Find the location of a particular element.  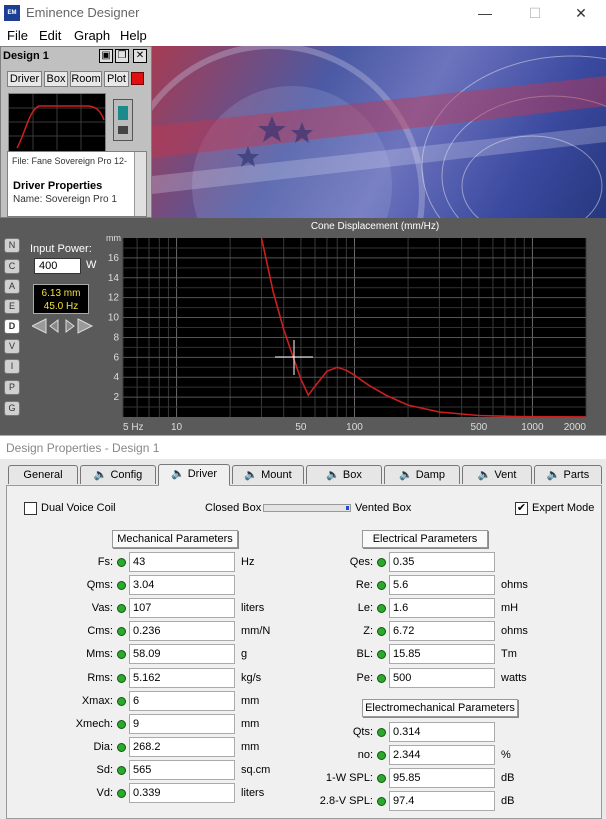

param-input-re: 5.6 is located at coordinates (442, 585).